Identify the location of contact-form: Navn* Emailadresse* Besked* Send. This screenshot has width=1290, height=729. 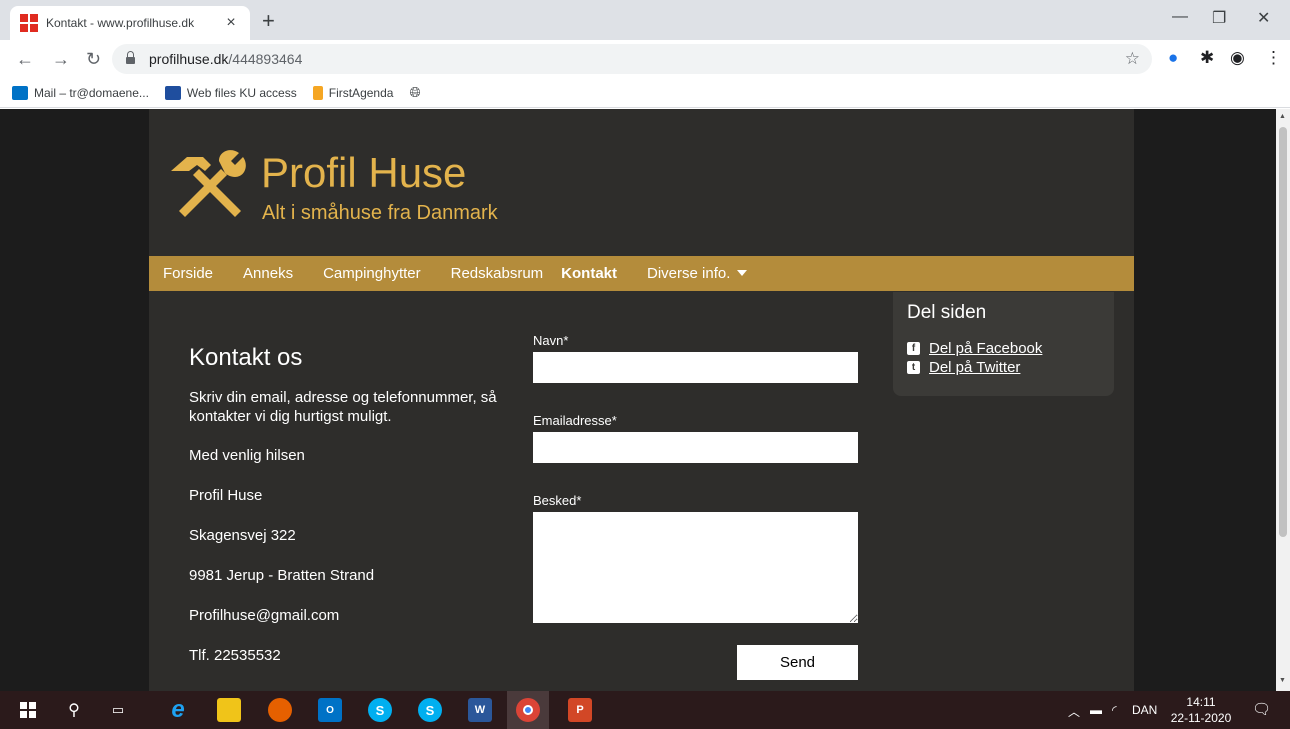
(695, 506).